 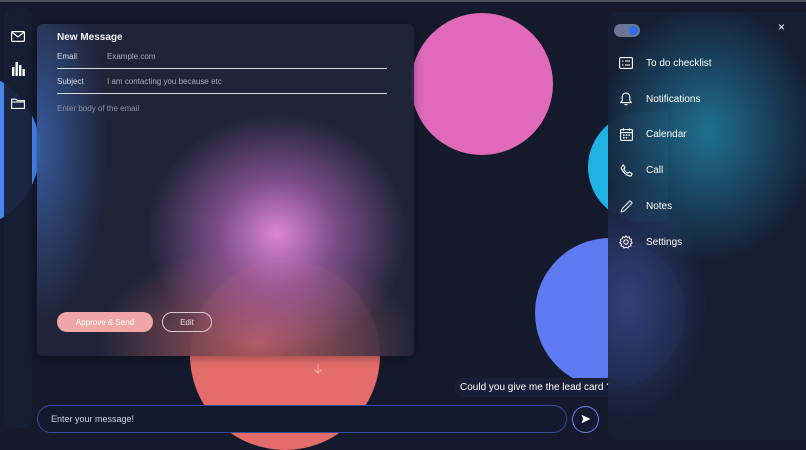 What do you see at coordinates (659, 206) in the screenshot?
I see `menu-item-label: Notes` at bounding box center [659, 206].